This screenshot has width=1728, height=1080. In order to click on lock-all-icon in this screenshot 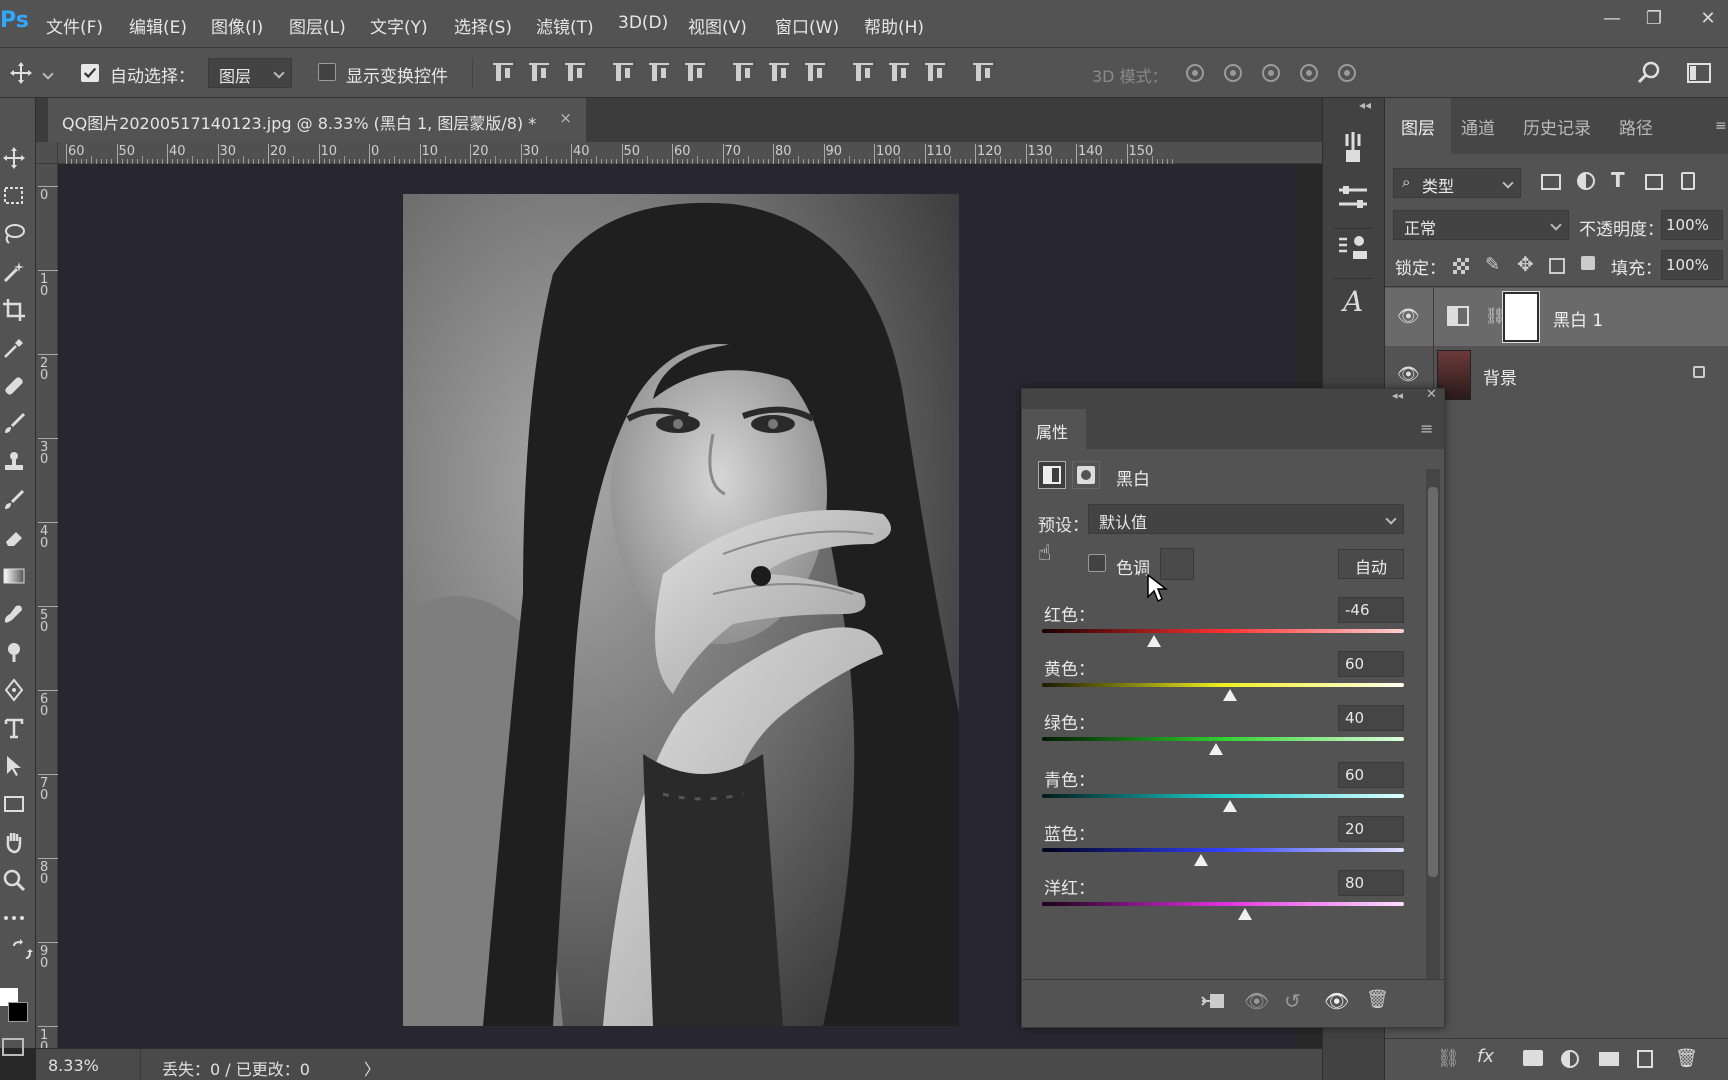, I will do `click(1588, 263)`.